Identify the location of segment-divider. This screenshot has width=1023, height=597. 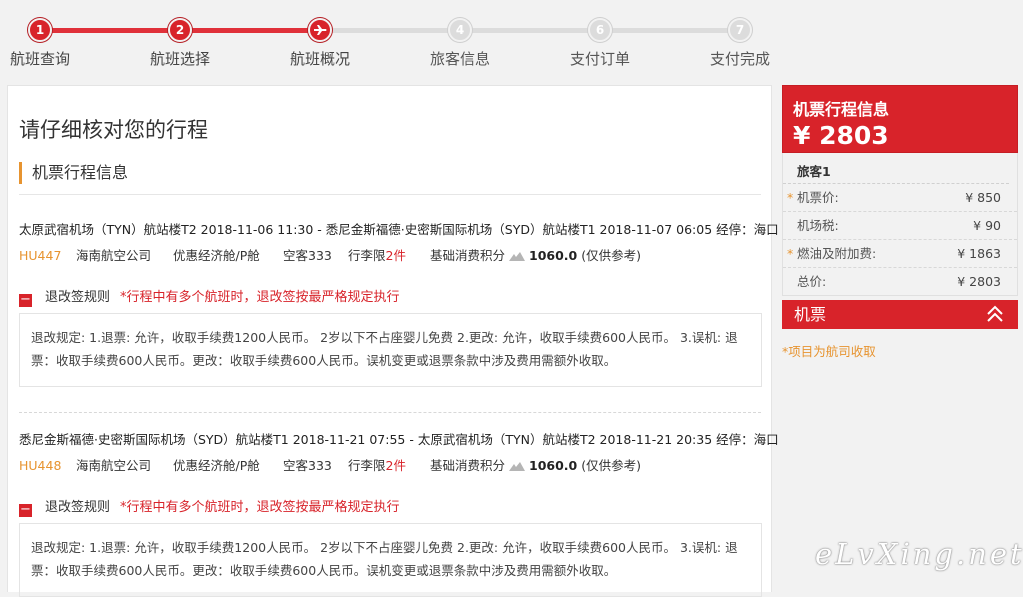
(390, 412).